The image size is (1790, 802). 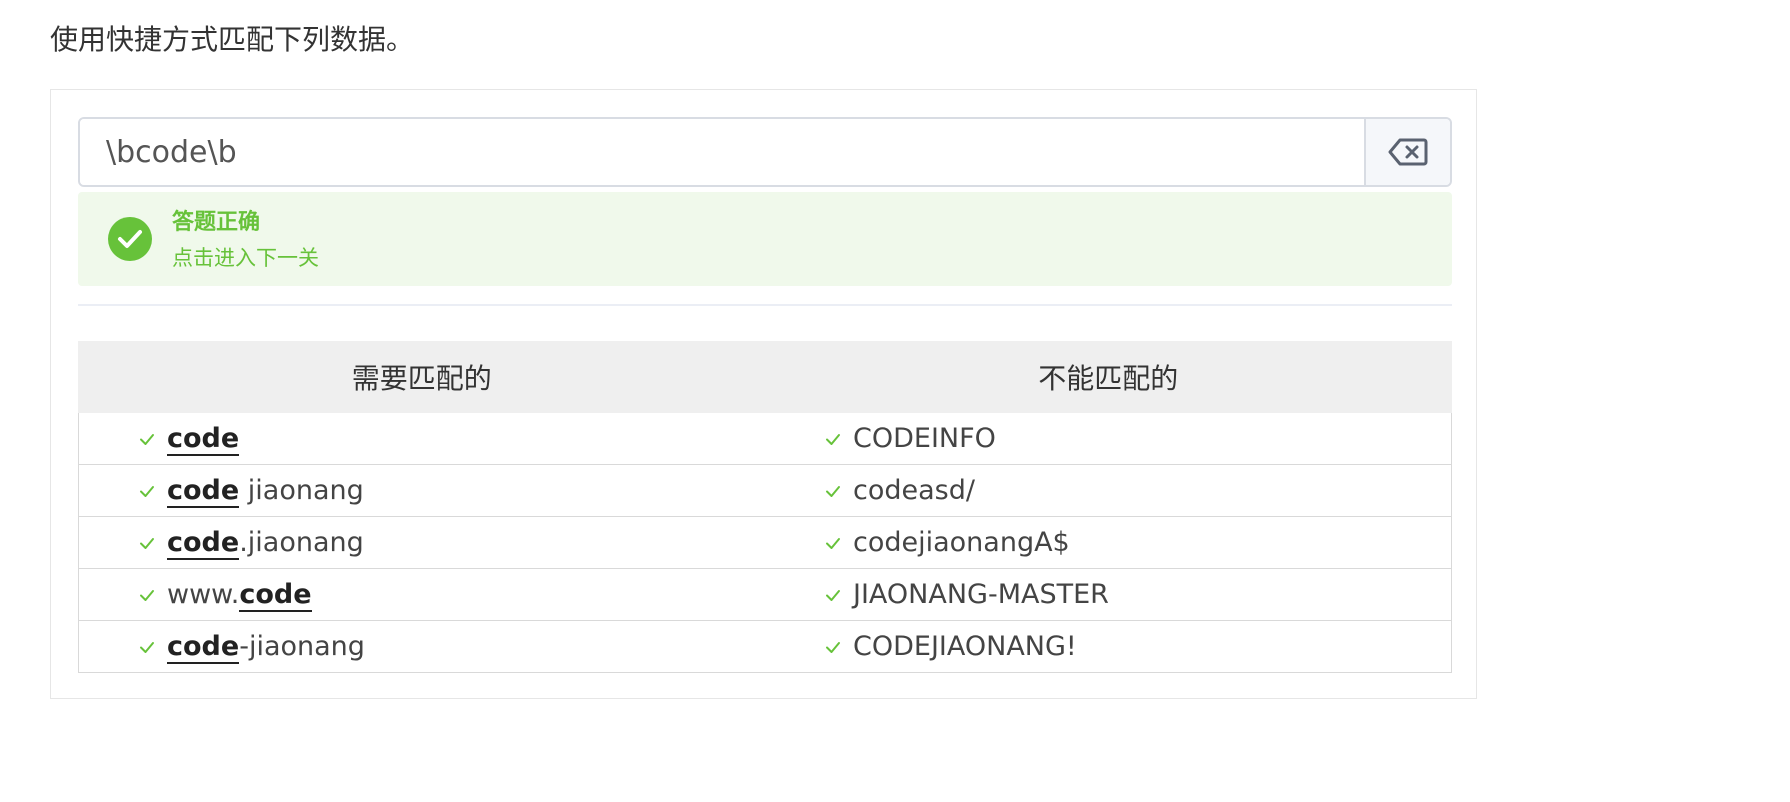 I want to click on match-text: code jiaonang, so click(x=265, y=491).